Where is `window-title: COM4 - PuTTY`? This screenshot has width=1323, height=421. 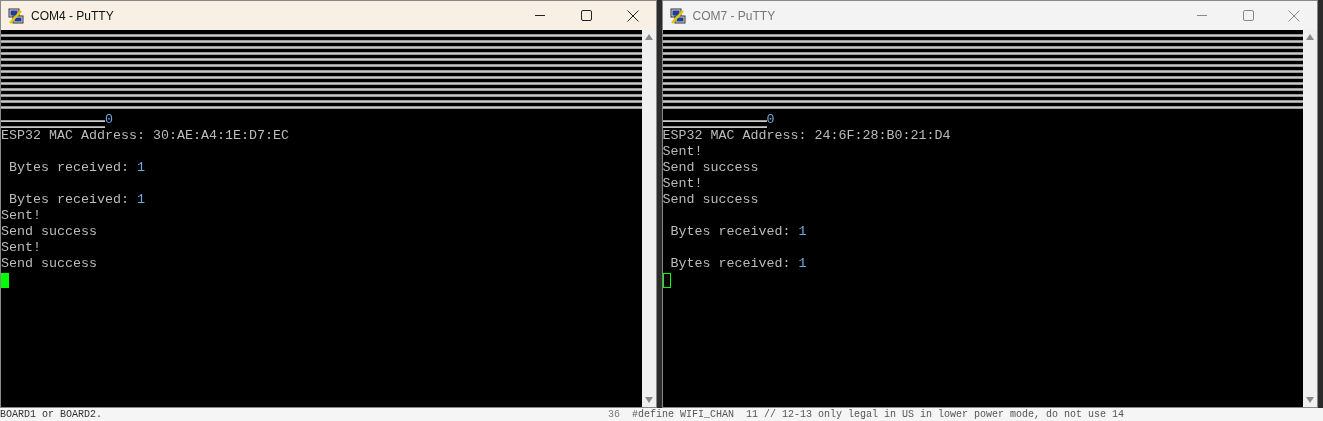
window-title: COM4 - PuTTY is located at coordinates (73, 15).